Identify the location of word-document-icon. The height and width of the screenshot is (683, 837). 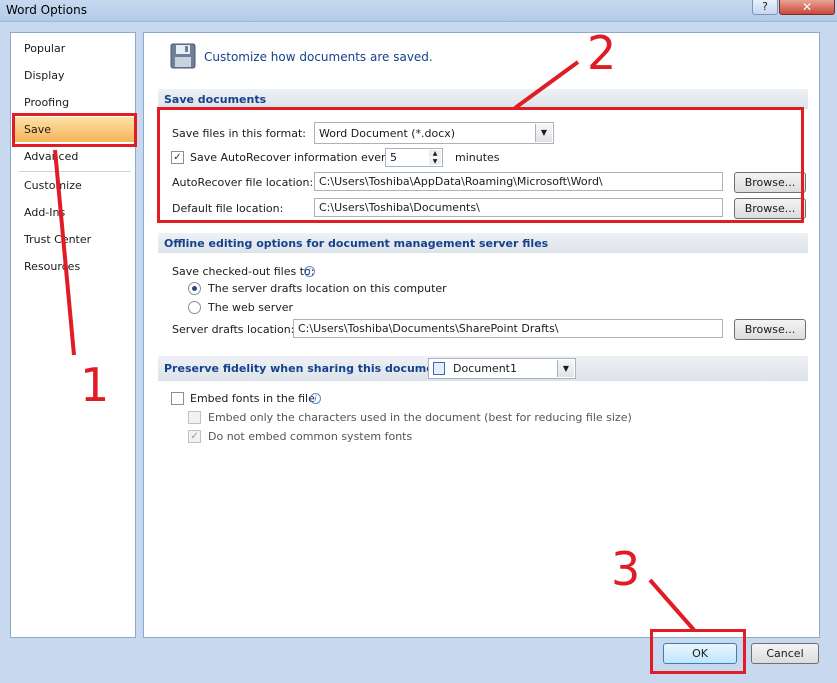
(439, 368).